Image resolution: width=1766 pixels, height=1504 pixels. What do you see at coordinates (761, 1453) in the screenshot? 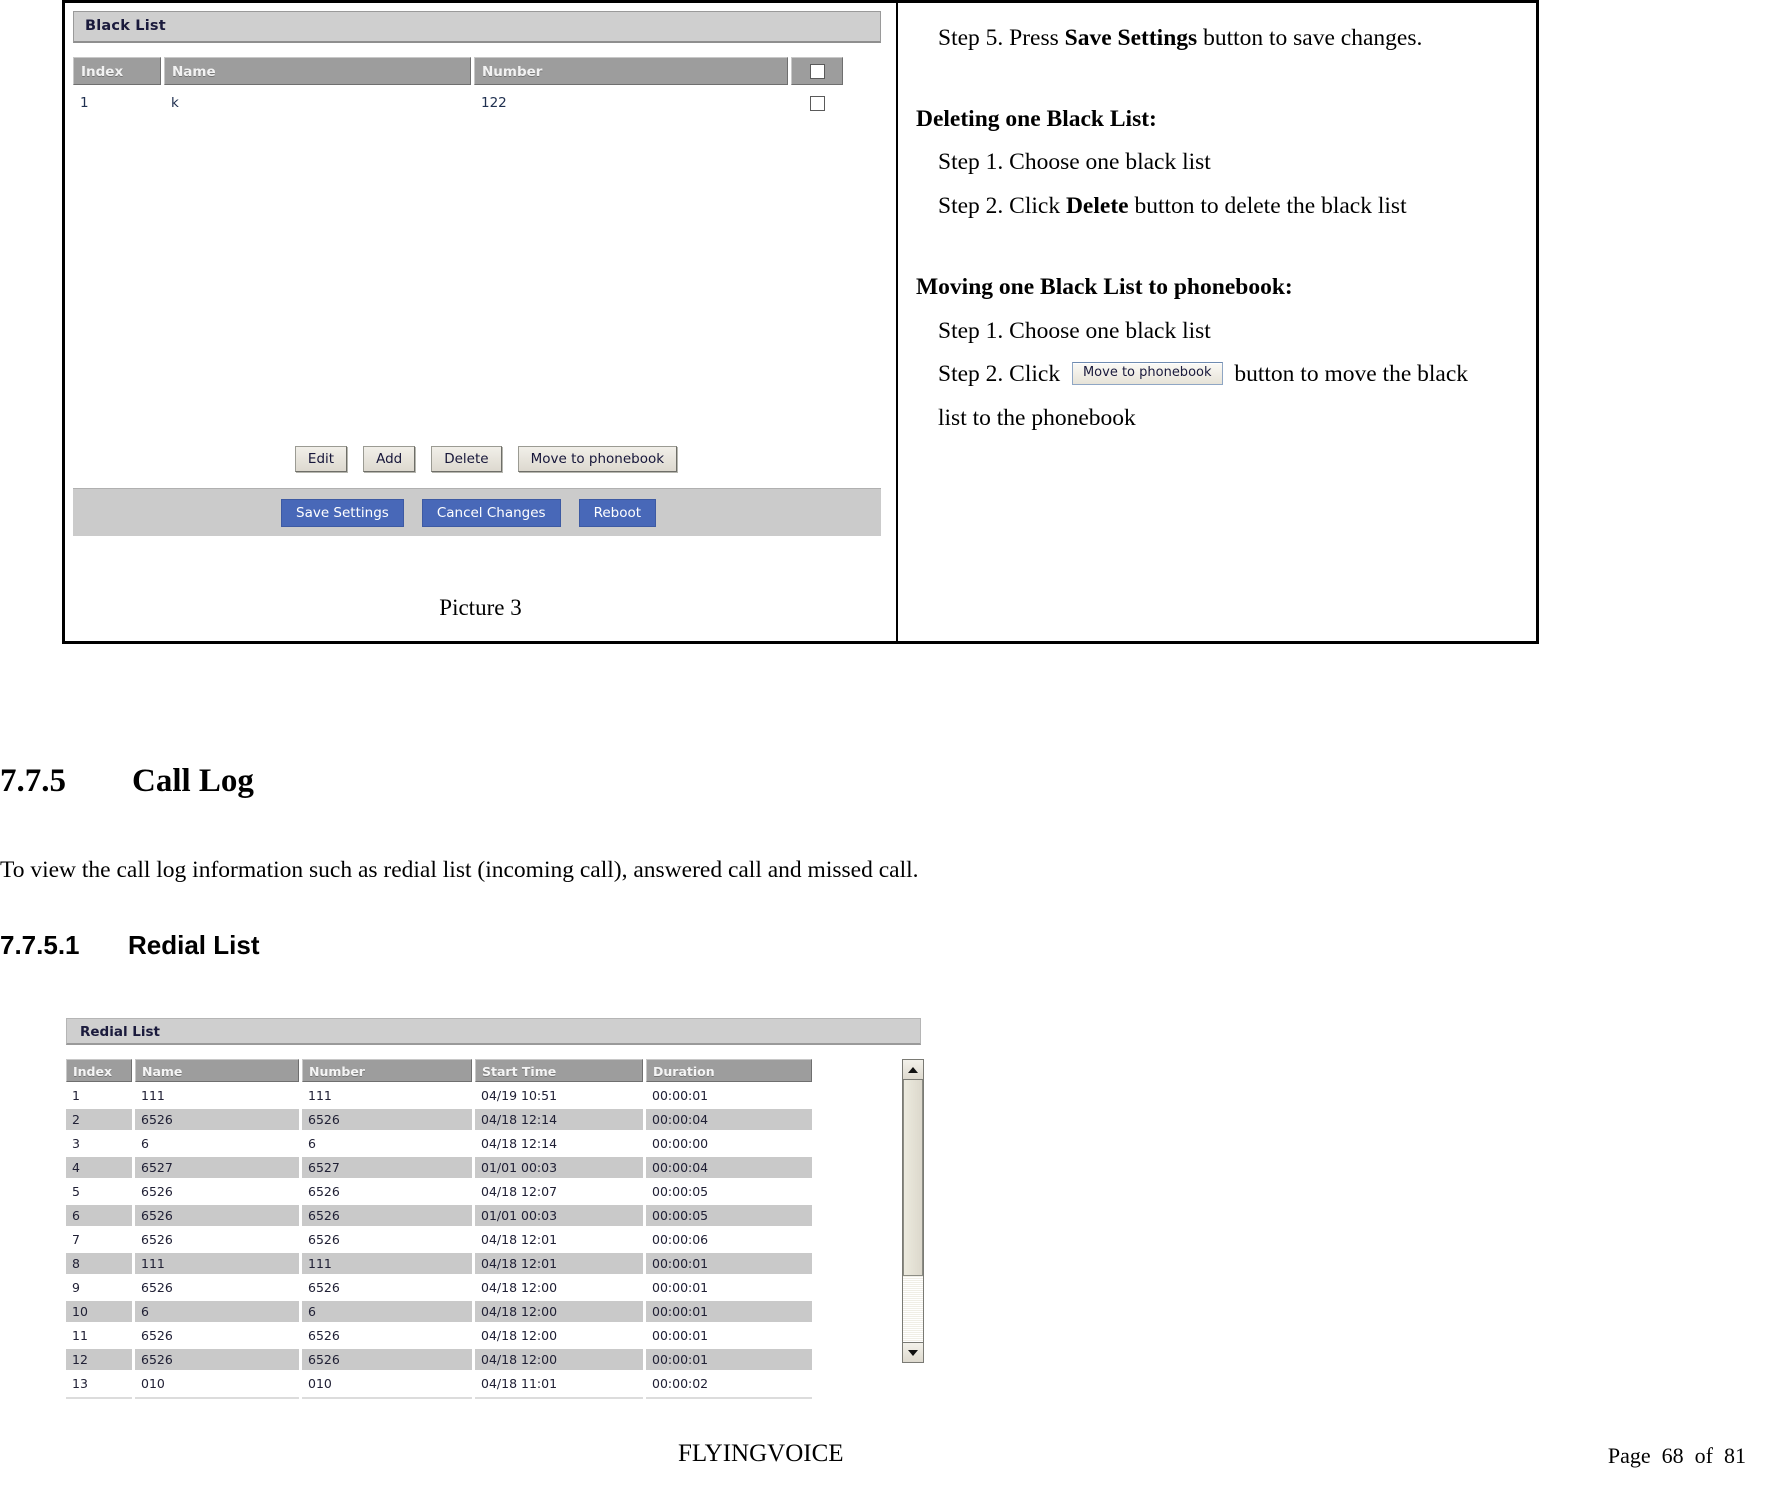
I see `footer-brand: FLYINGVOICE` at bounding box center [761, 1453].